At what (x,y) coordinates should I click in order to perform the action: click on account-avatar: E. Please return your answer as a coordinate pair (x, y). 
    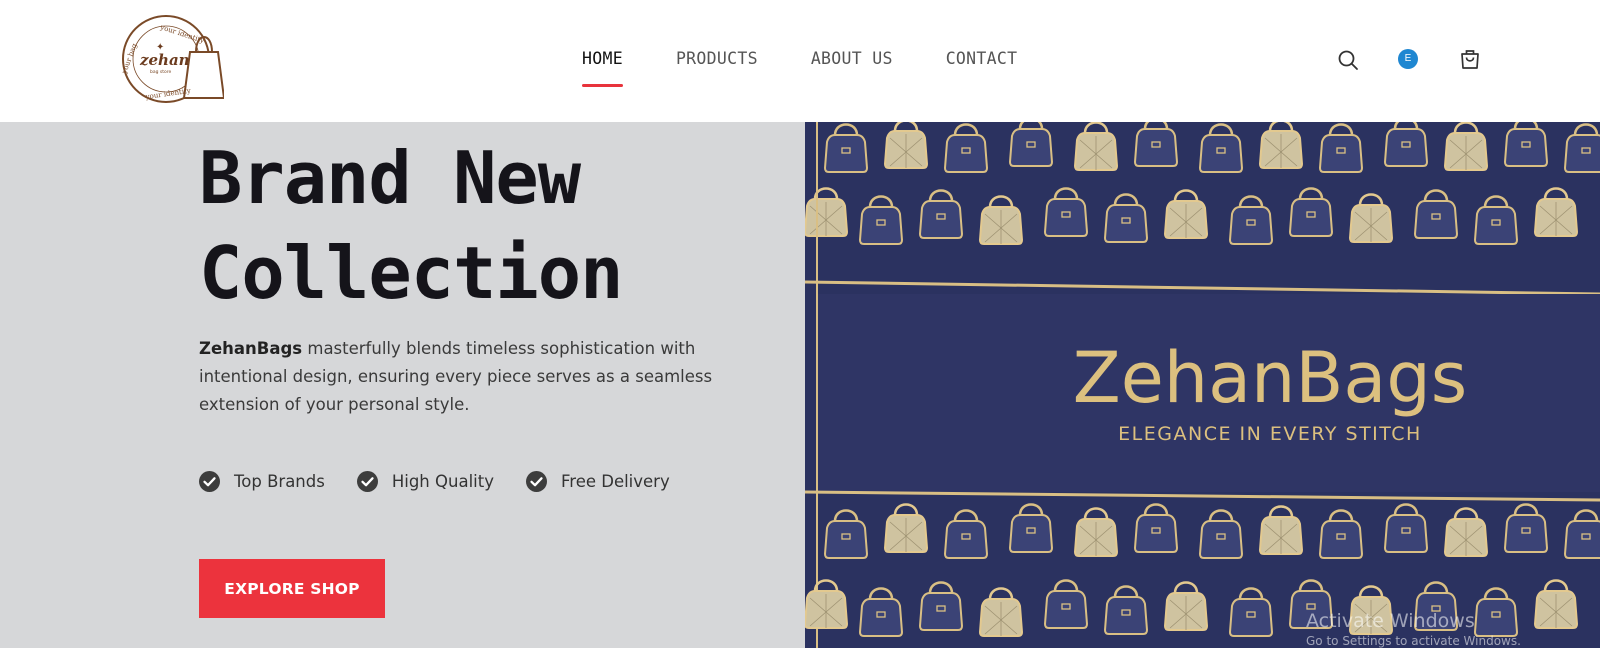
    Looking at the image, I should click on (1408, 59).